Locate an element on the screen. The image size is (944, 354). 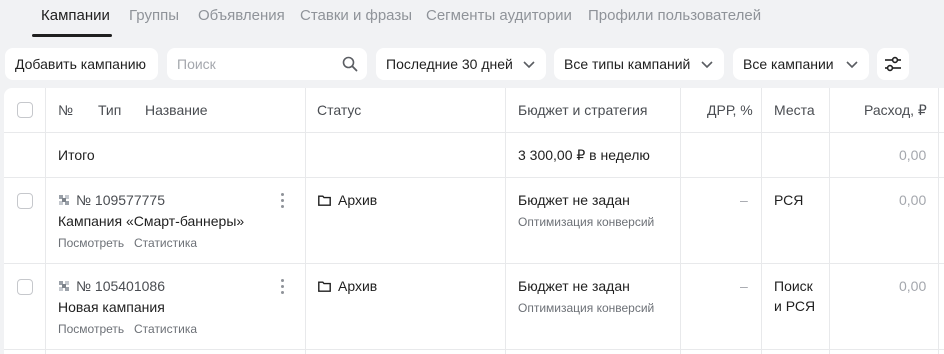
period-label: Последние 30 дней is located at coordinates (449, 64).